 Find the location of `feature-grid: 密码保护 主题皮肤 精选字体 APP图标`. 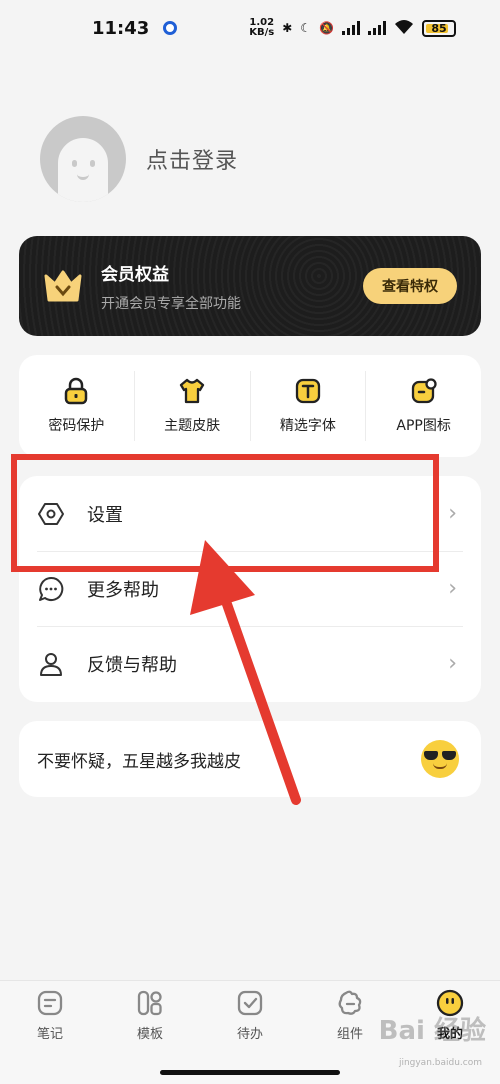

feature-grid: 密码保护 主题皮肤 精选字体 APP图标 is located at coordinates (250, 406).